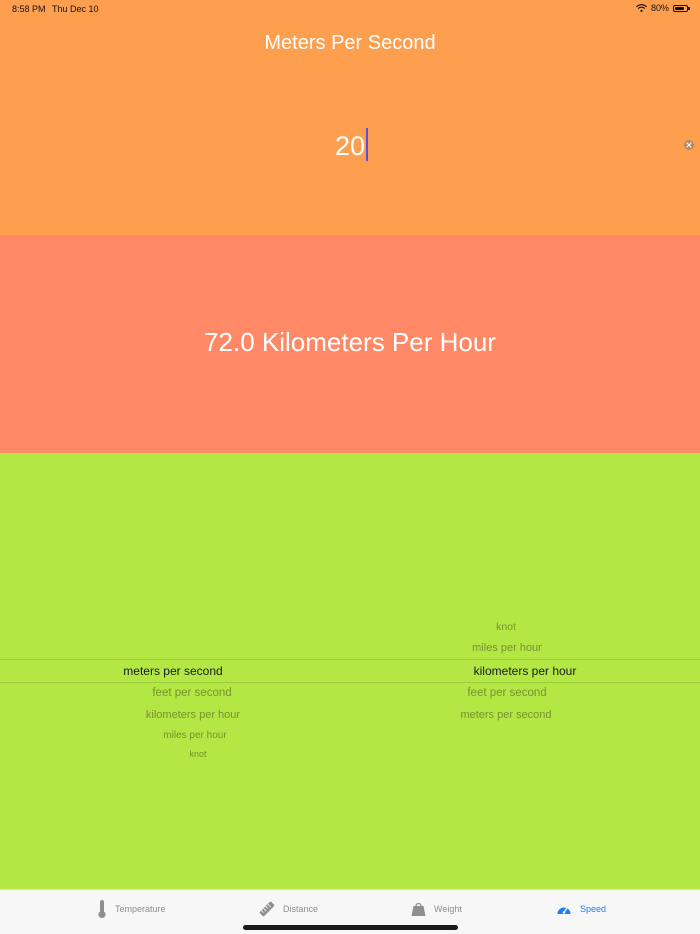  I want to click on battery-icon, so click(681, 8).